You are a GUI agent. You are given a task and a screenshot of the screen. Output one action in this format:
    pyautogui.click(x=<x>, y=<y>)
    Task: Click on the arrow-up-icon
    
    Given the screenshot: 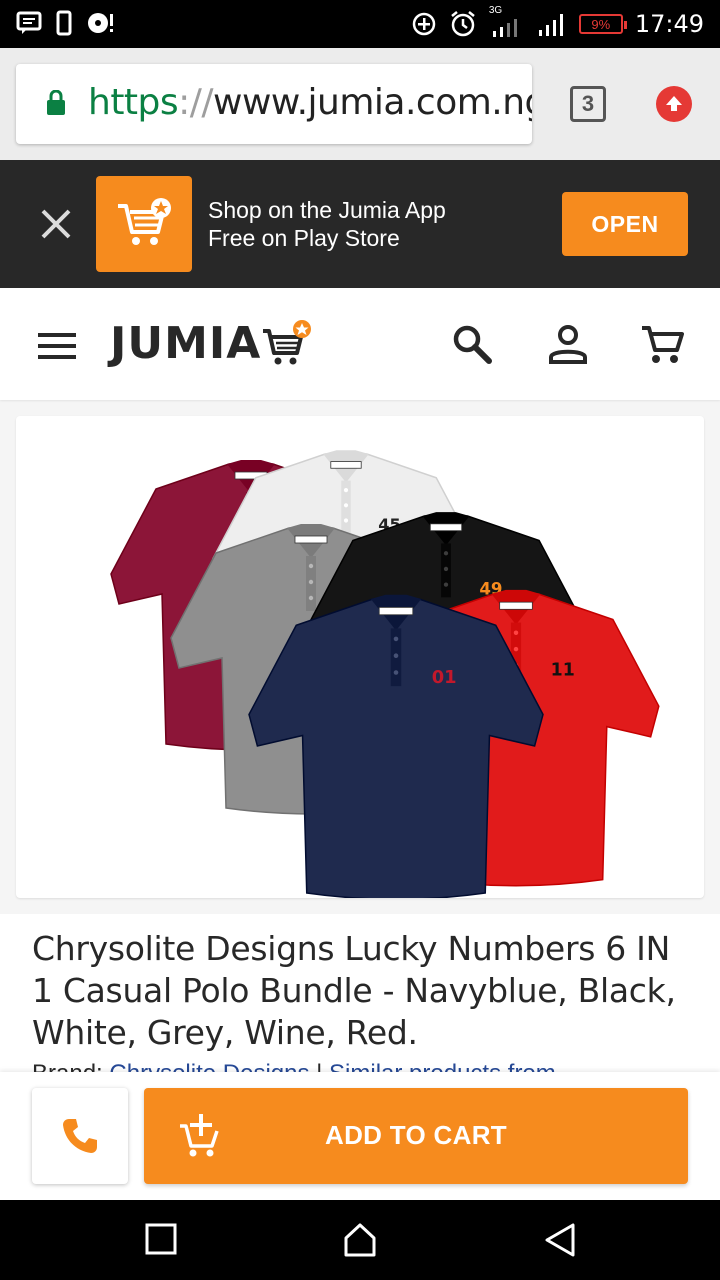 What is the action you would take?
    pyautogui.click(x=674, y=103)
    